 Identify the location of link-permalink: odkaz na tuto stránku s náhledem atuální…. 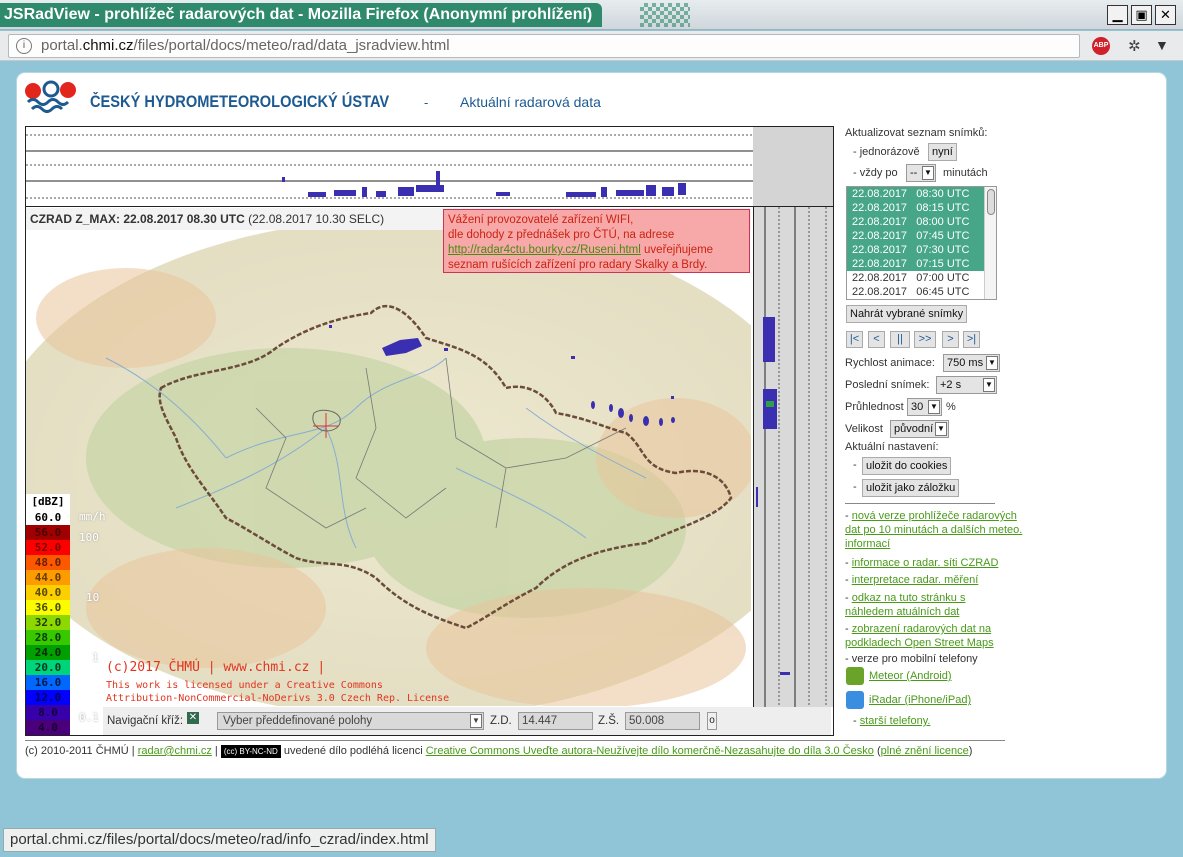
(905, 605).